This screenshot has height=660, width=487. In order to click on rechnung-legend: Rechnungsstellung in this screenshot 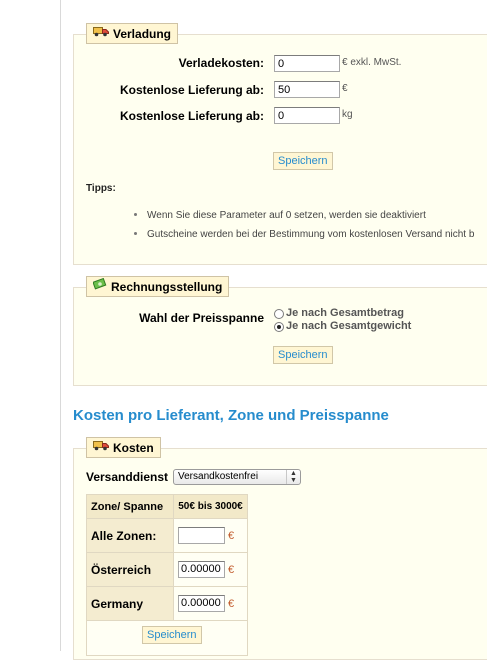, I will do `click(158, 286)`.